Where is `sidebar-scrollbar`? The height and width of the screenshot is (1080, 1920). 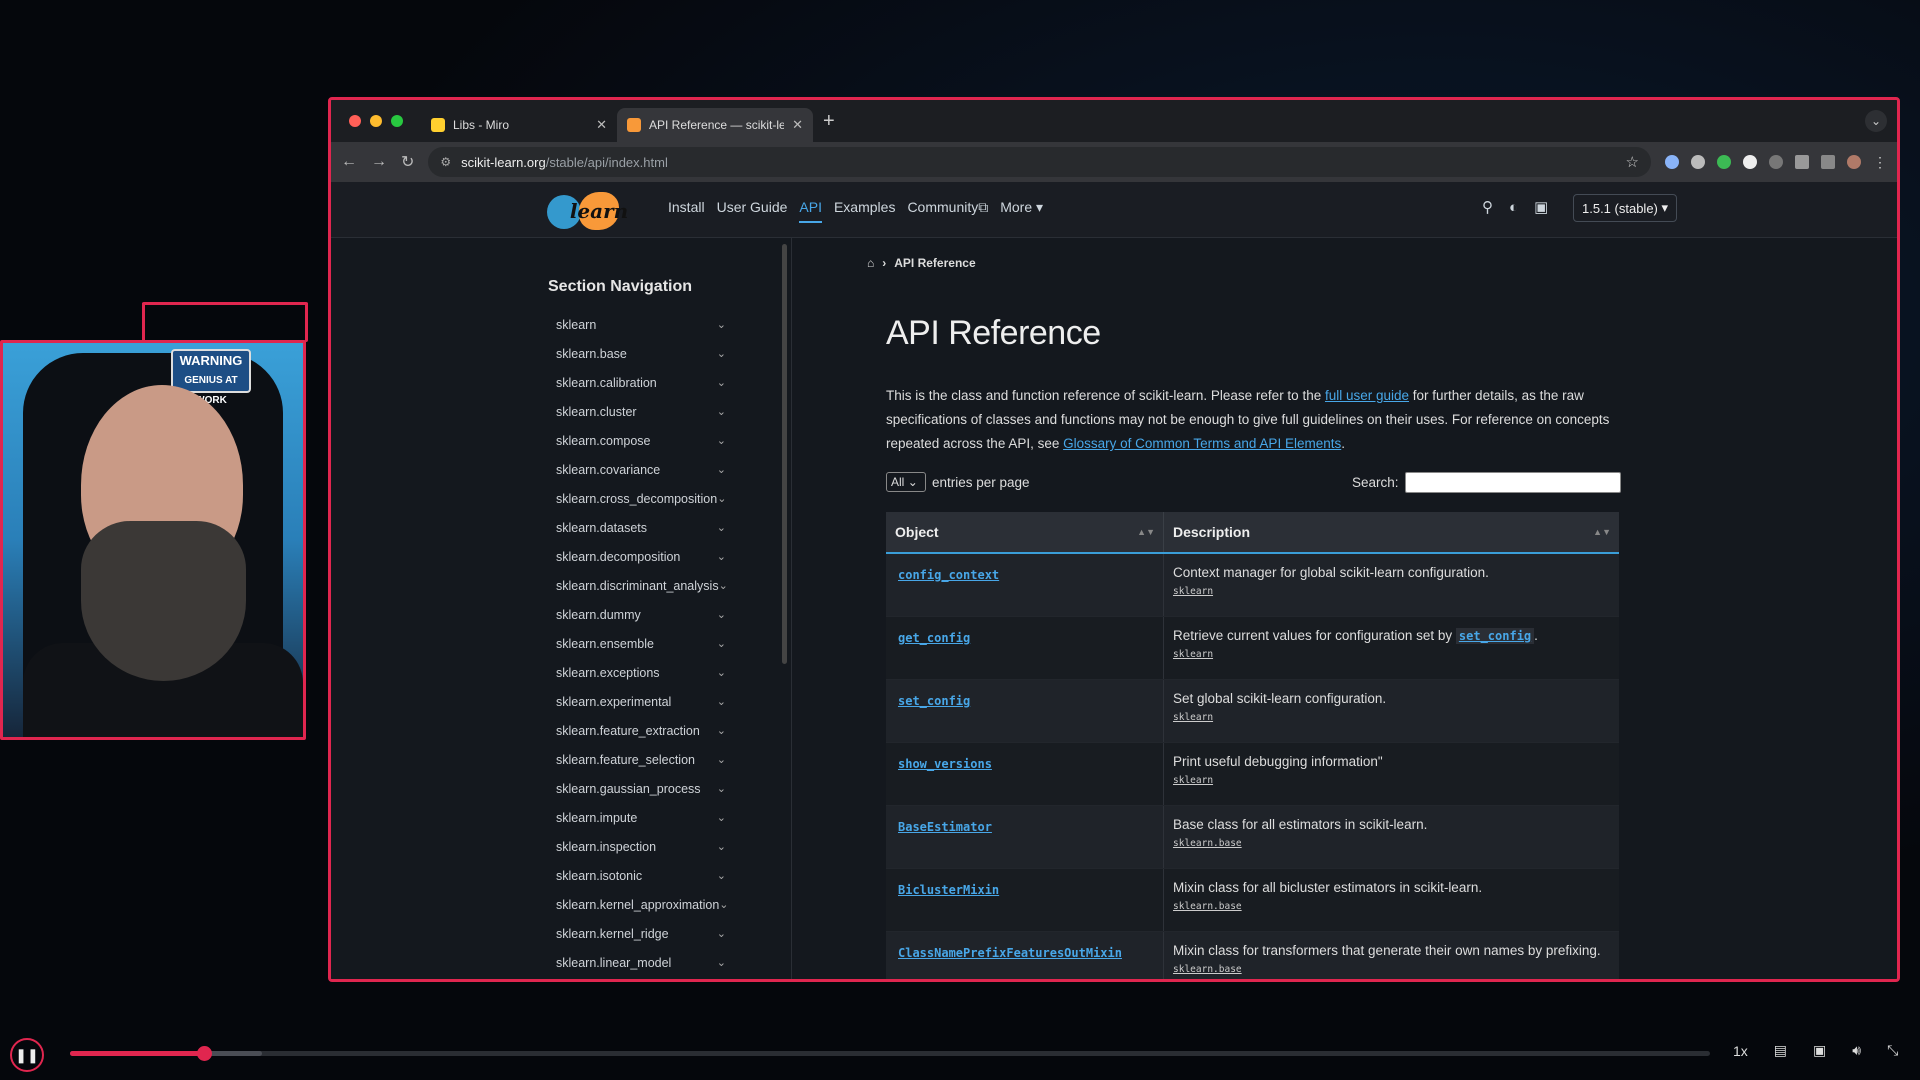
sidebar-scrollbar is located at coordinates (784, 454).